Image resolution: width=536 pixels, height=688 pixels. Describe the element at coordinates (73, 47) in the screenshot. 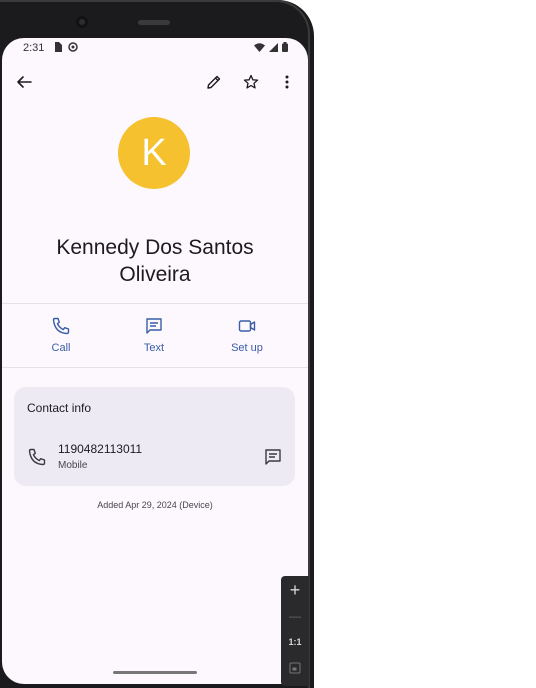

I see `sync-icon` at that location.